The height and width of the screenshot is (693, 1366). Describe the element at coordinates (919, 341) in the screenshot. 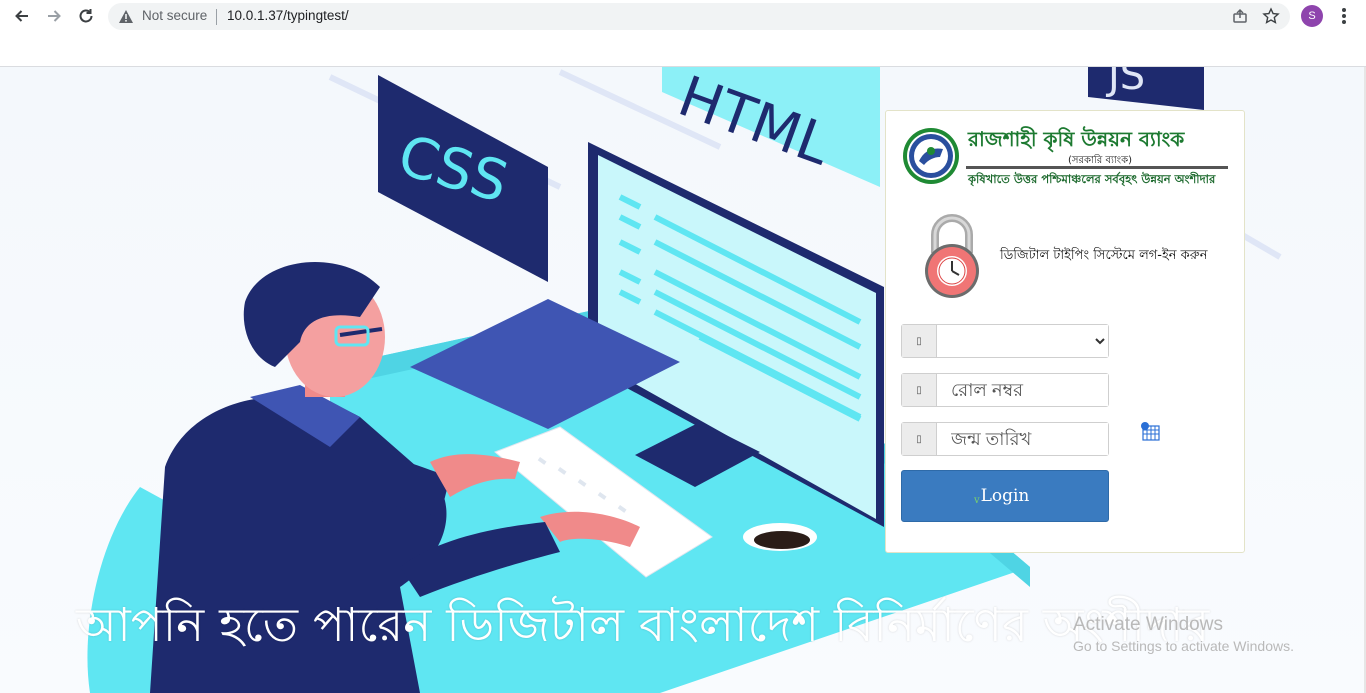

I see `select-addon-icon: ▯` at that location.